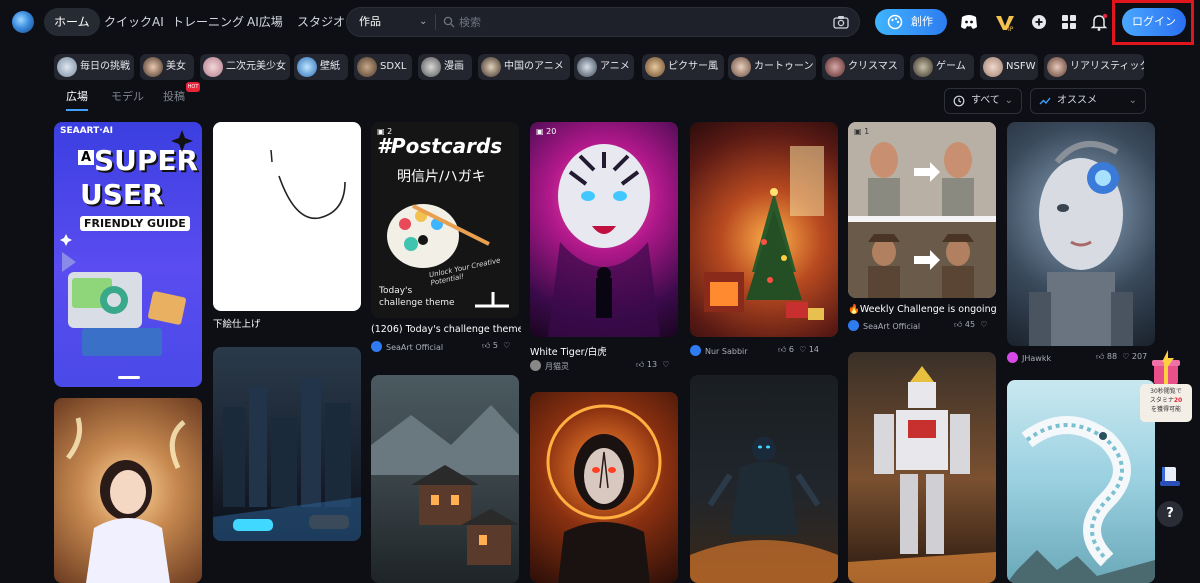 This screenshot has width=1200, height=583. I want to click on card-author: JHawkk, so click(1029, 357).